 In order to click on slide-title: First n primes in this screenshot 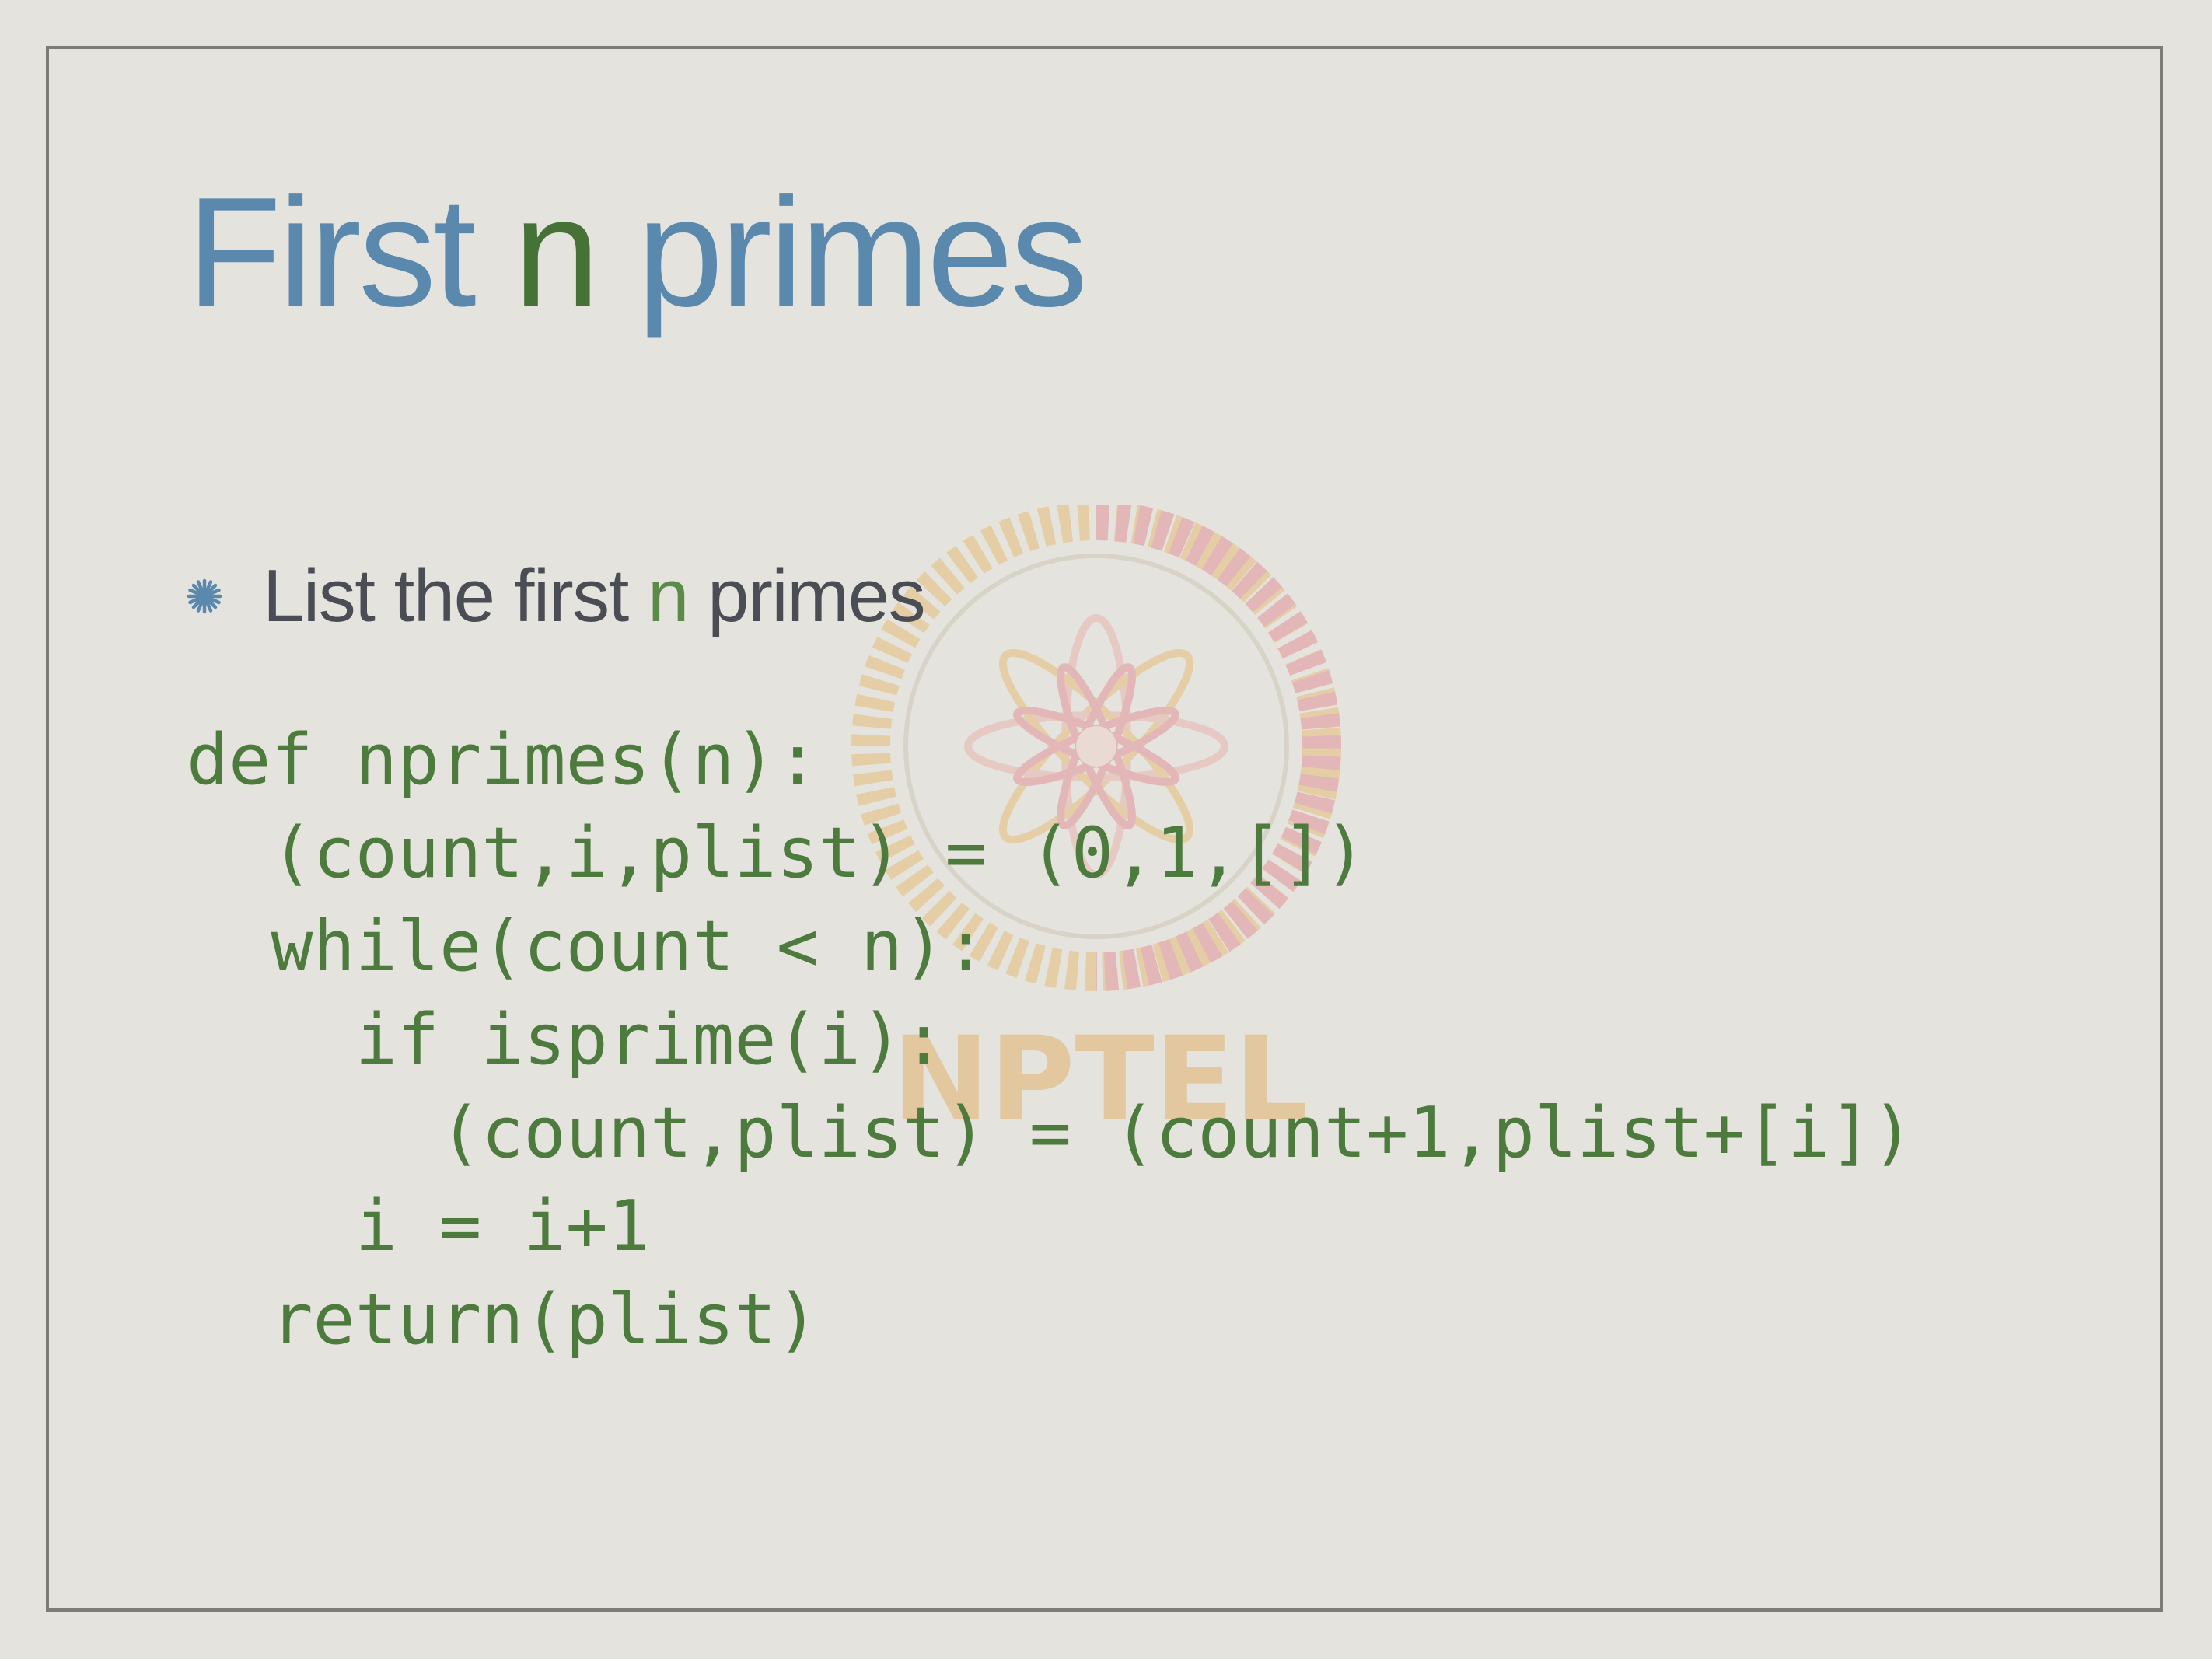, I will do `click(637, 253)`.